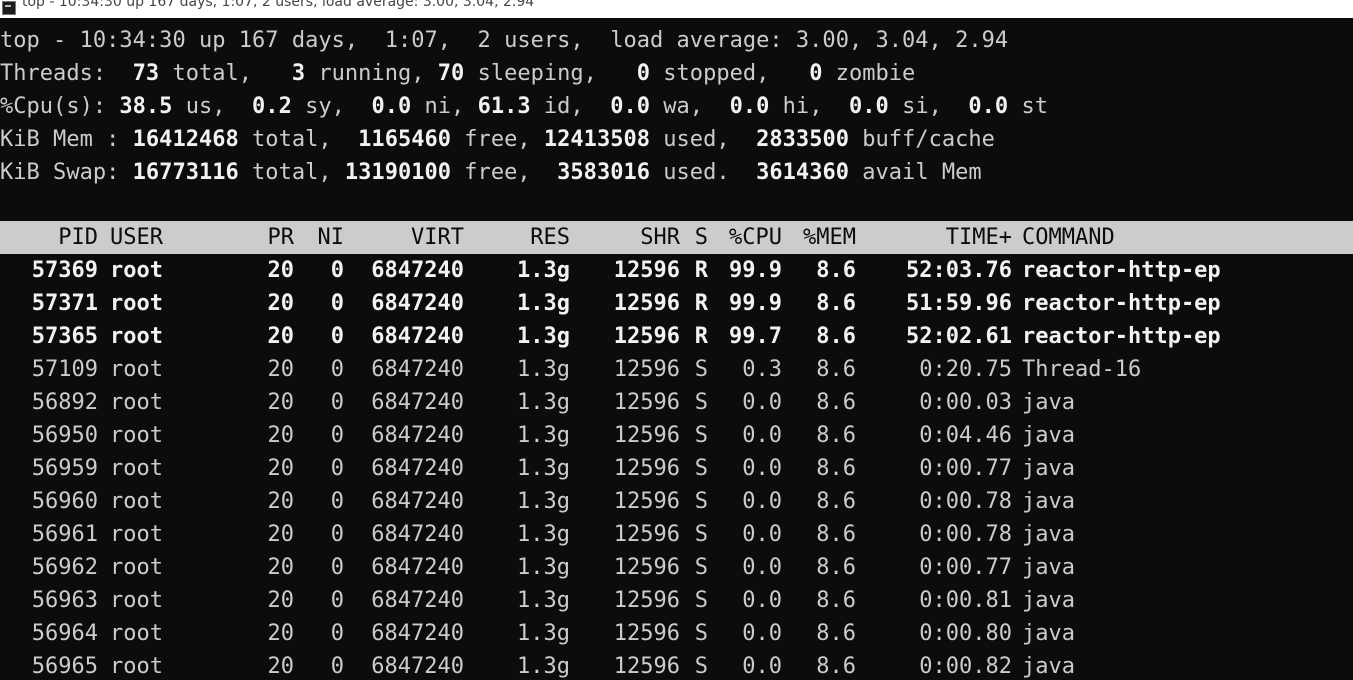 The height and width of the screenshot is (680, 1353). What do you see at coordinates (60, 139) in the screenshot?
I see `mem-label: KiB Mem :` at bounding box center [60, 139].